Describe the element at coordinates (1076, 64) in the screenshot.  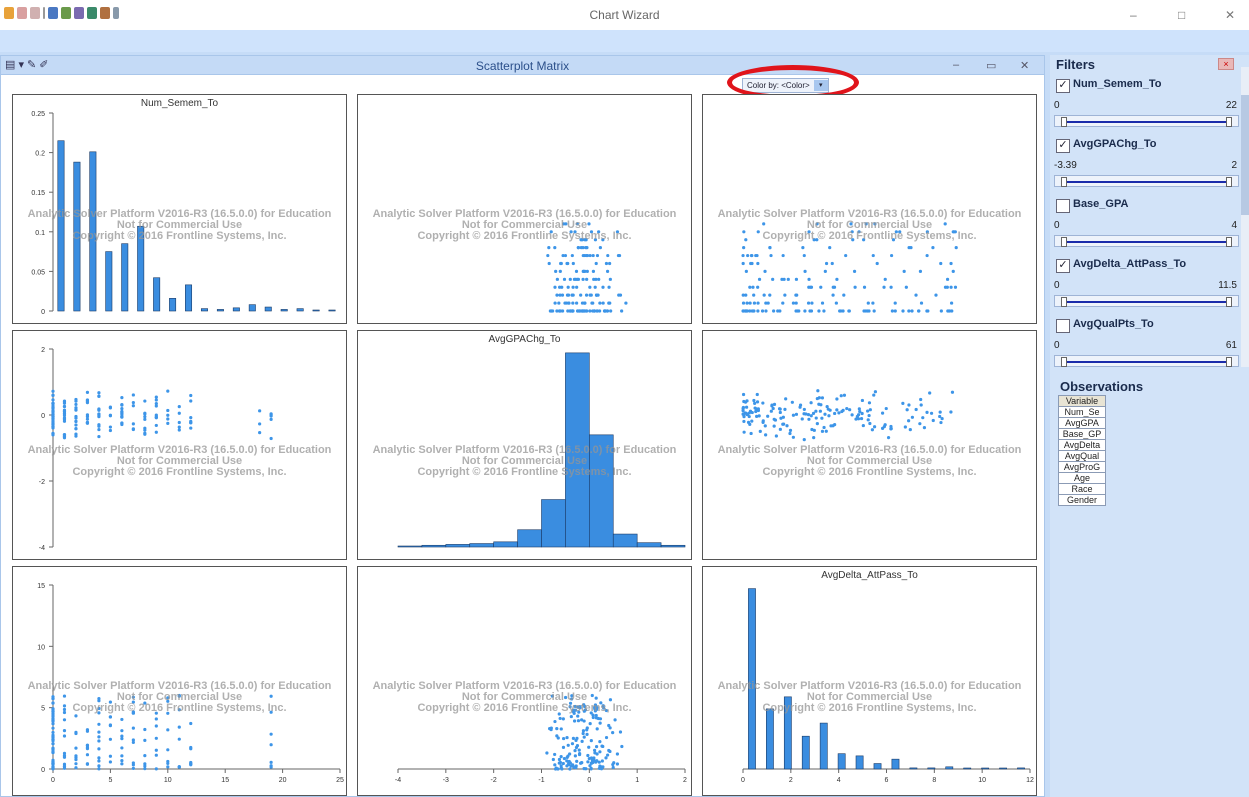
I see `filters-title: Filters` at that location.